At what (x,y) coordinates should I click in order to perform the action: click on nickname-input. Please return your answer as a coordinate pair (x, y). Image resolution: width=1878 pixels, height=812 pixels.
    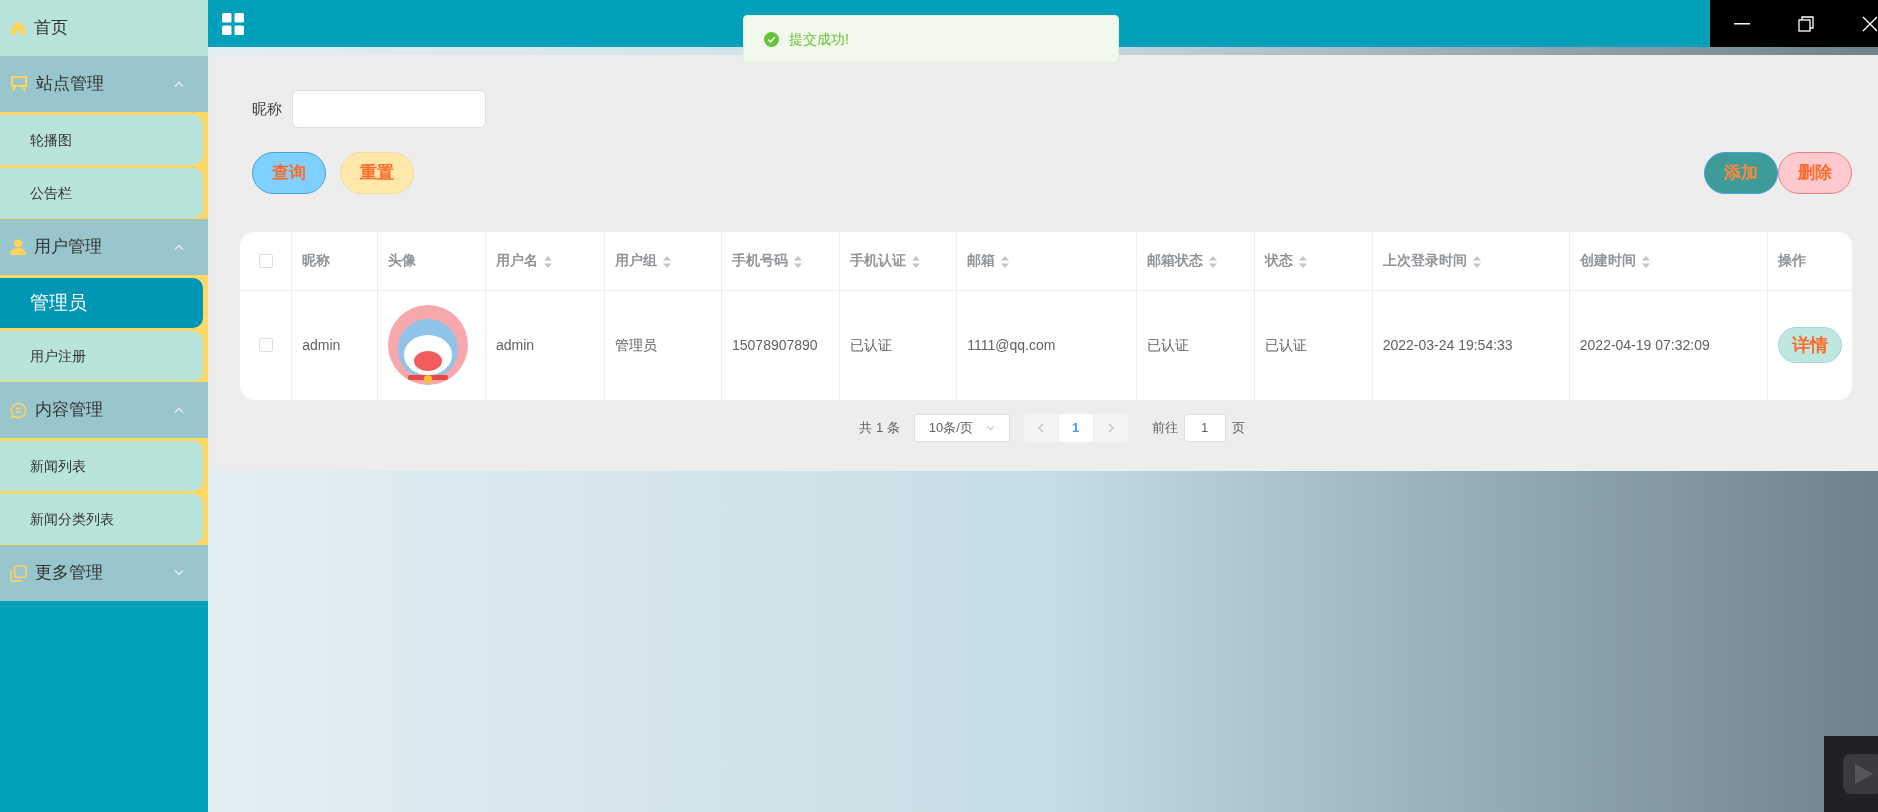
    Looking at the image, I should click on (389, 109).